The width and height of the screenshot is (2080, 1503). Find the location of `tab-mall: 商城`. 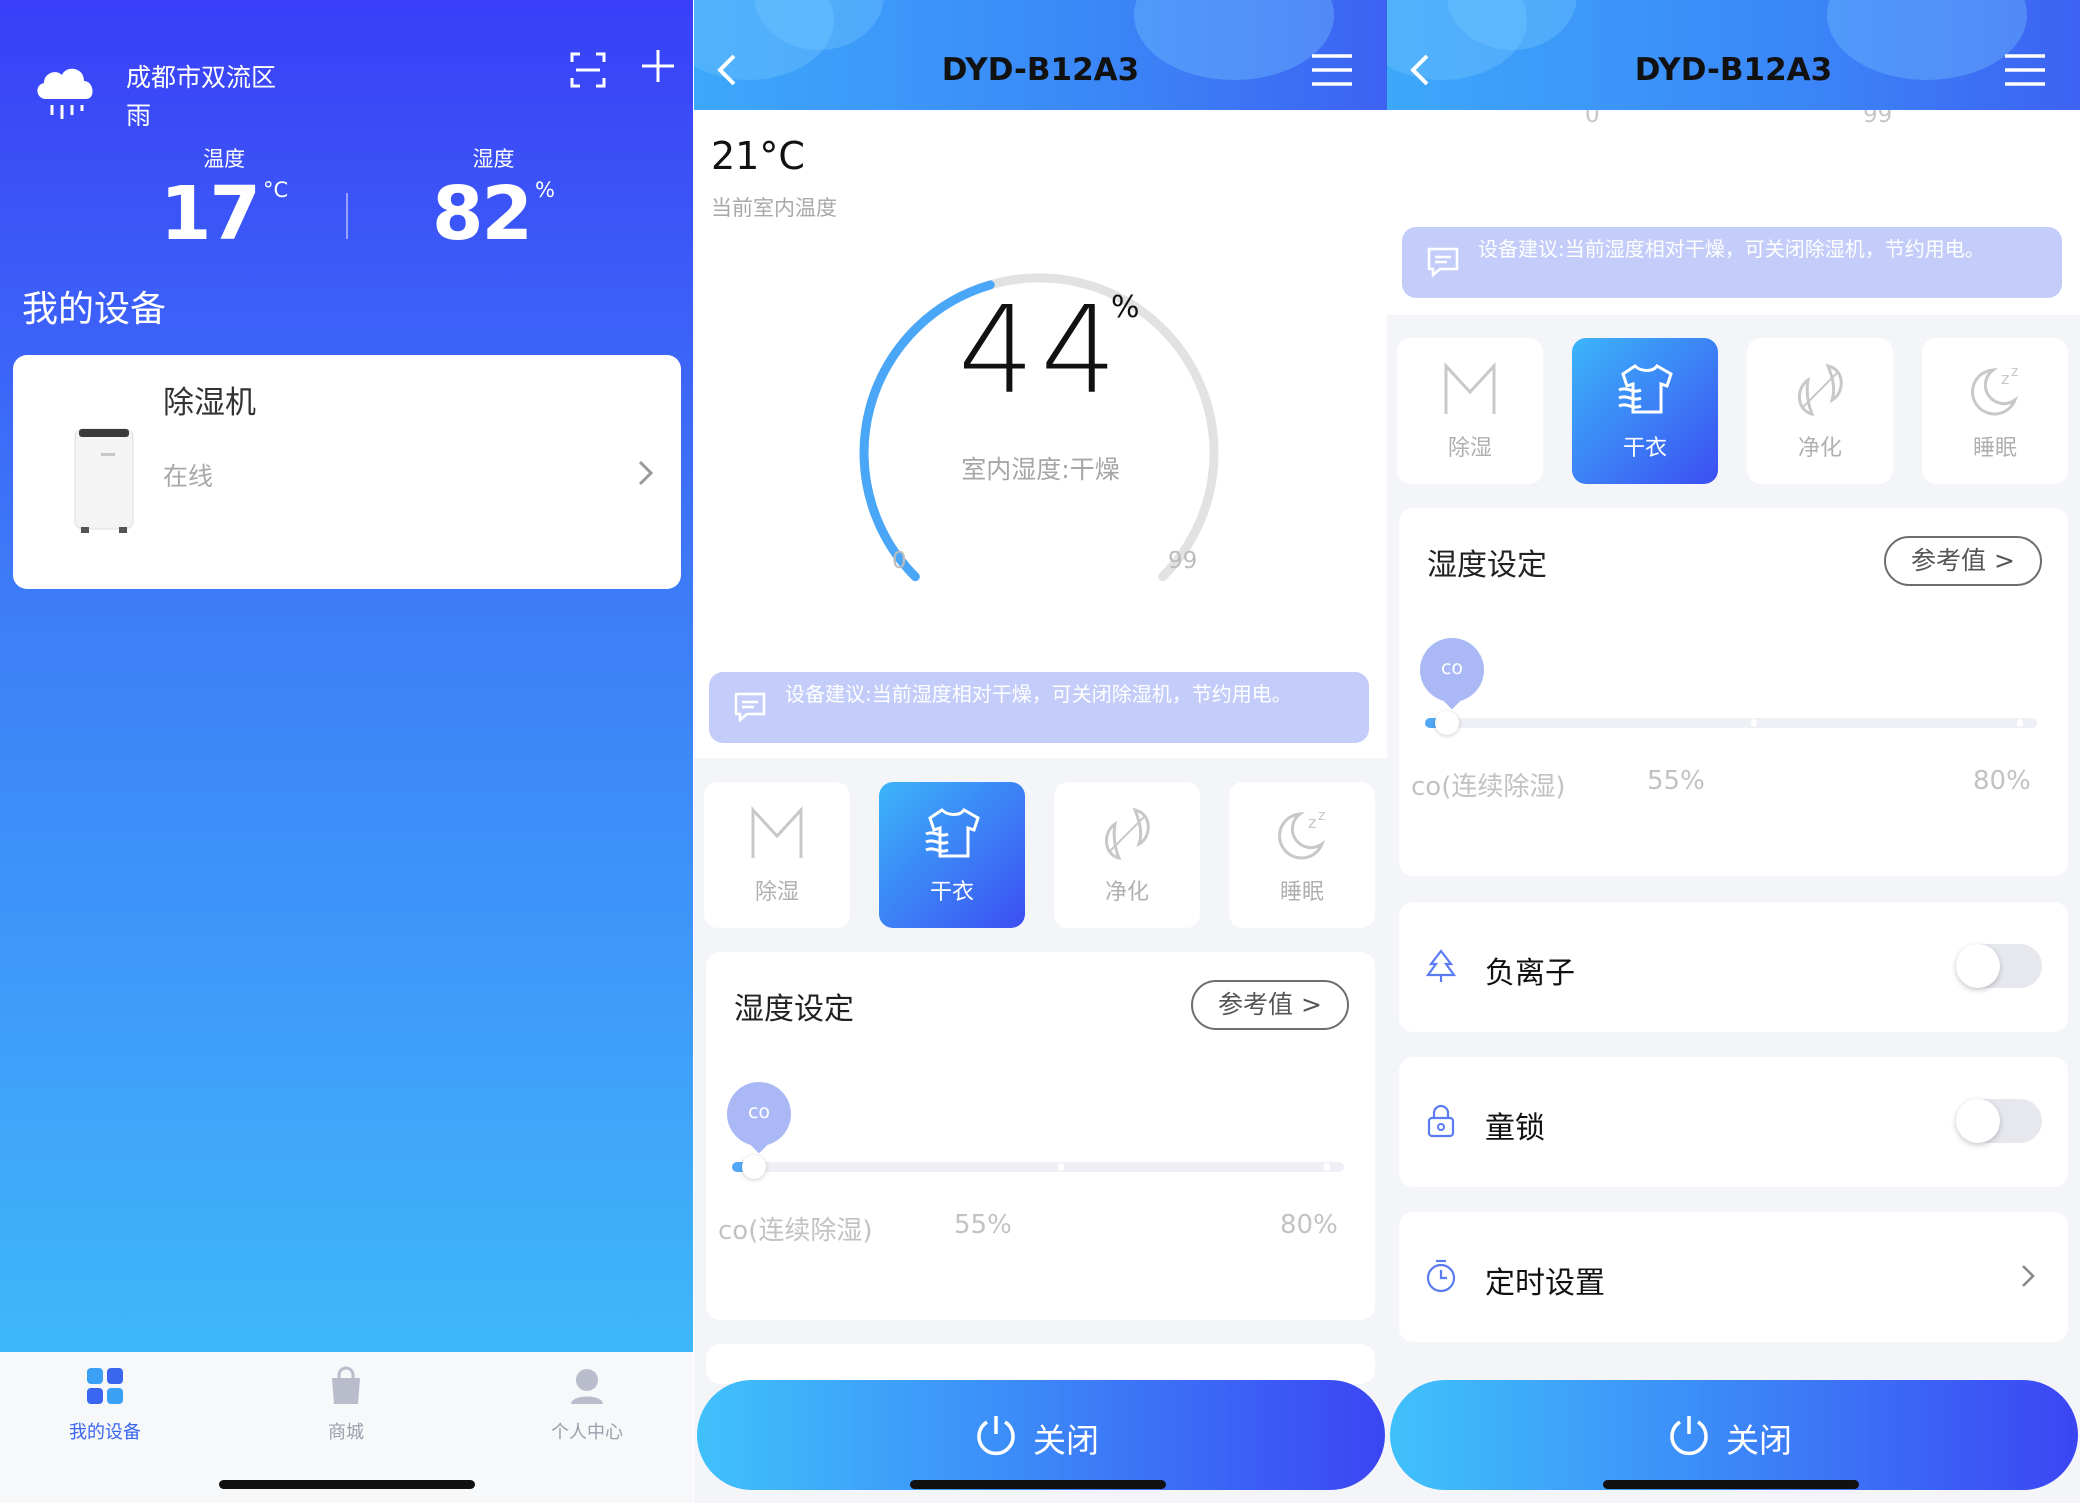

tab-mall: 商城 is located at coordinates (346, 1404).